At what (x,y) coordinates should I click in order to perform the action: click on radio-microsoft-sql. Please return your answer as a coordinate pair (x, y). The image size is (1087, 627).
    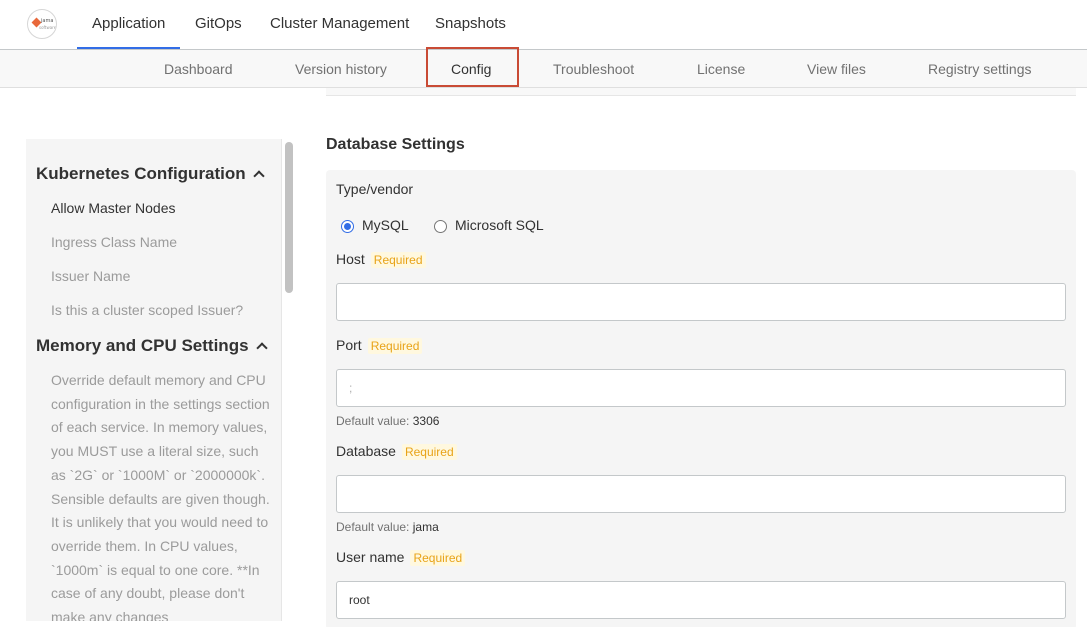
    Looking at the image, I should click on (440, 226).